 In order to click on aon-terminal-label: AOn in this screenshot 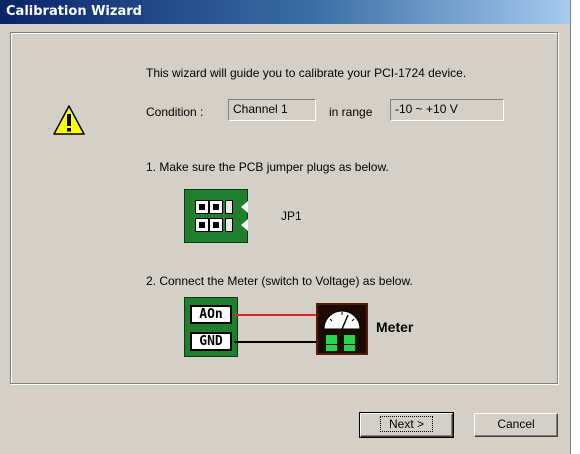, I will do `click(211, 314)`.